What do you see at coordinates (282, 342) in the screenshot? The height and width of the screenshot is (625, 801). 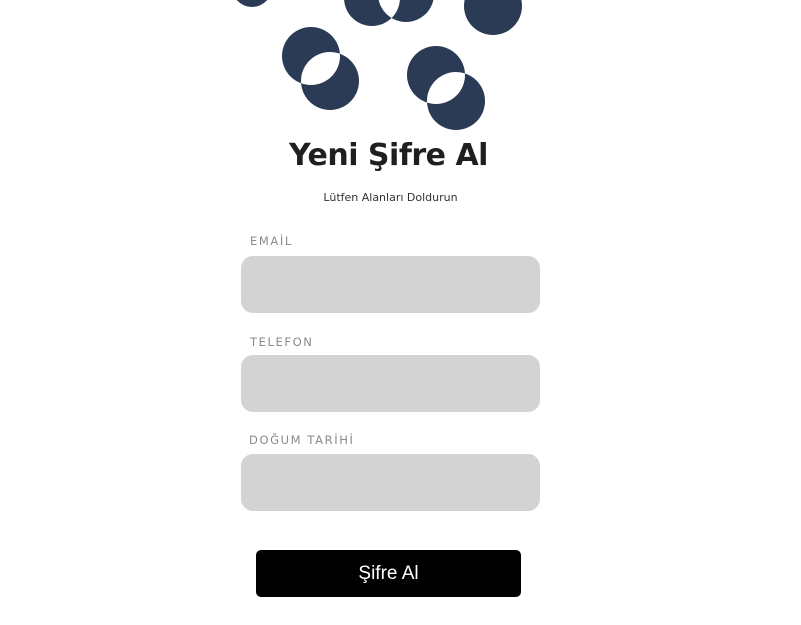 I see `phone-label: TELEFON` at bounding box center [282, 342].